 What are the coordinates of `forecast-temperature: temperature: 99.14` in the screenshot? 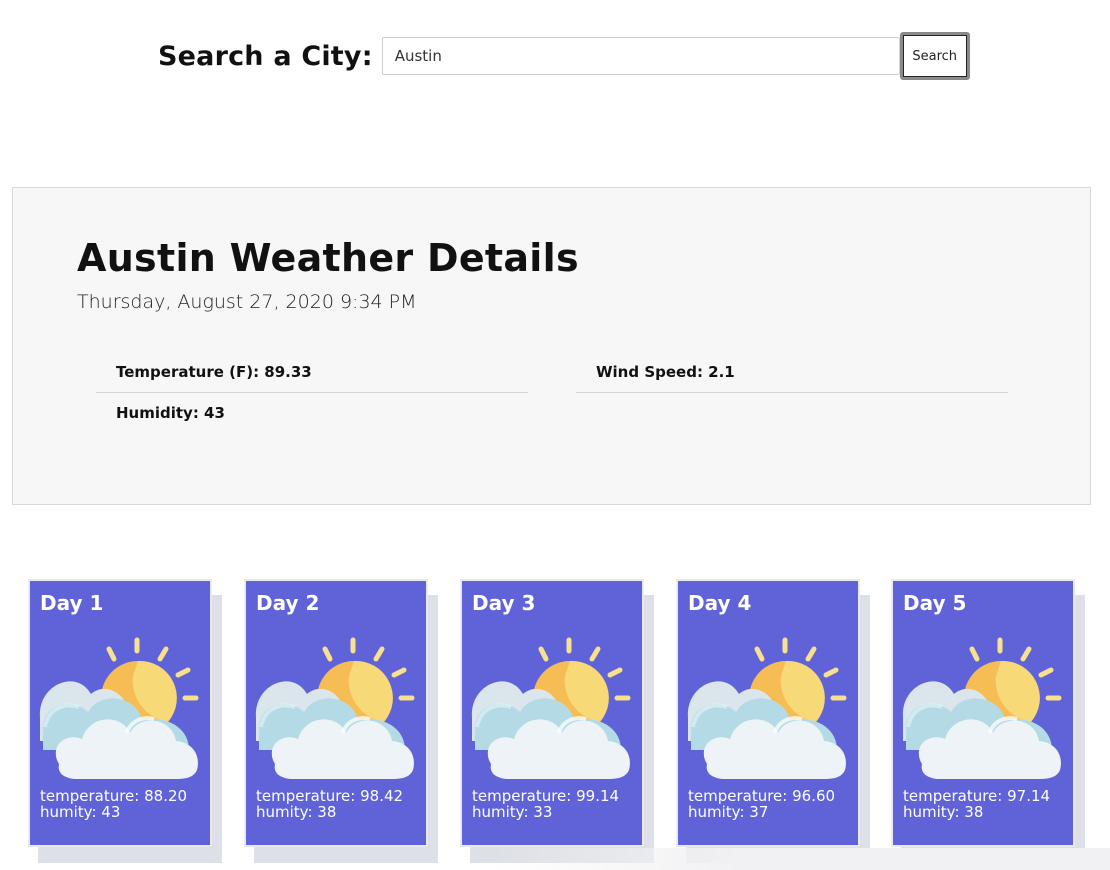 It's located at (546, 796).